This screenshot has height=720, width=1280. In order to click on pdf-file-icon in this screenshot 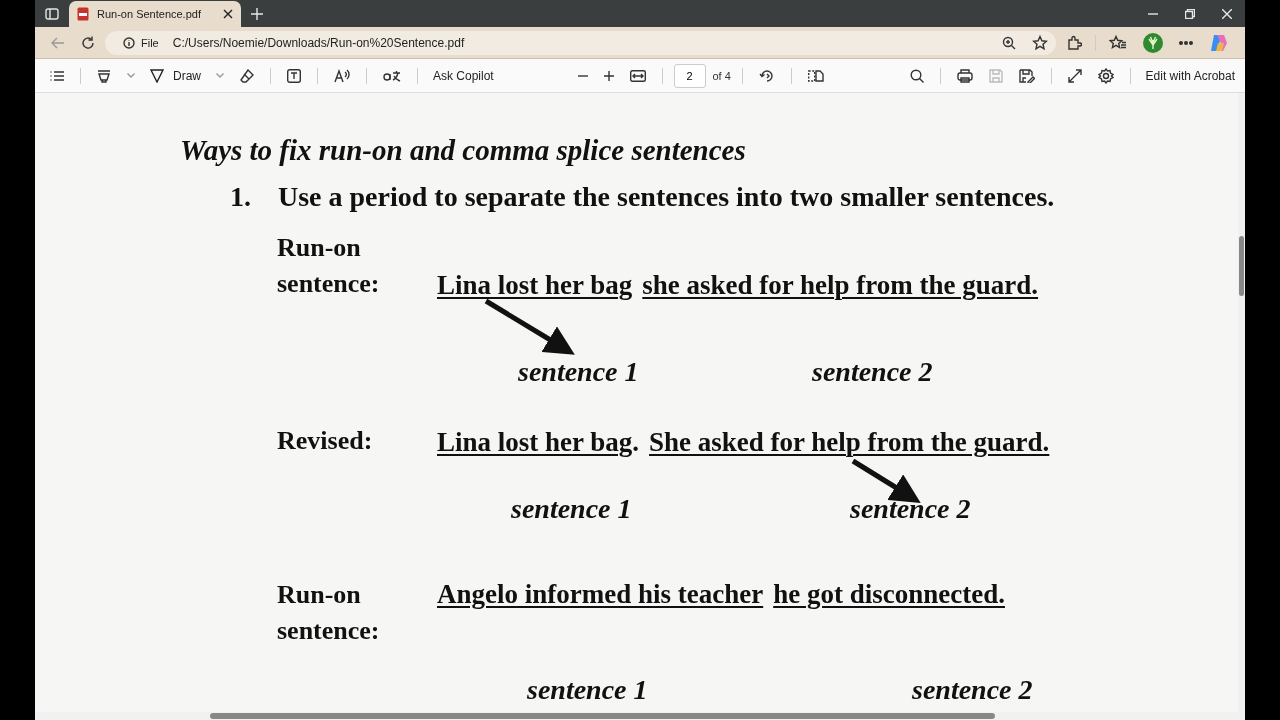, I will do `click(83, 14)`.